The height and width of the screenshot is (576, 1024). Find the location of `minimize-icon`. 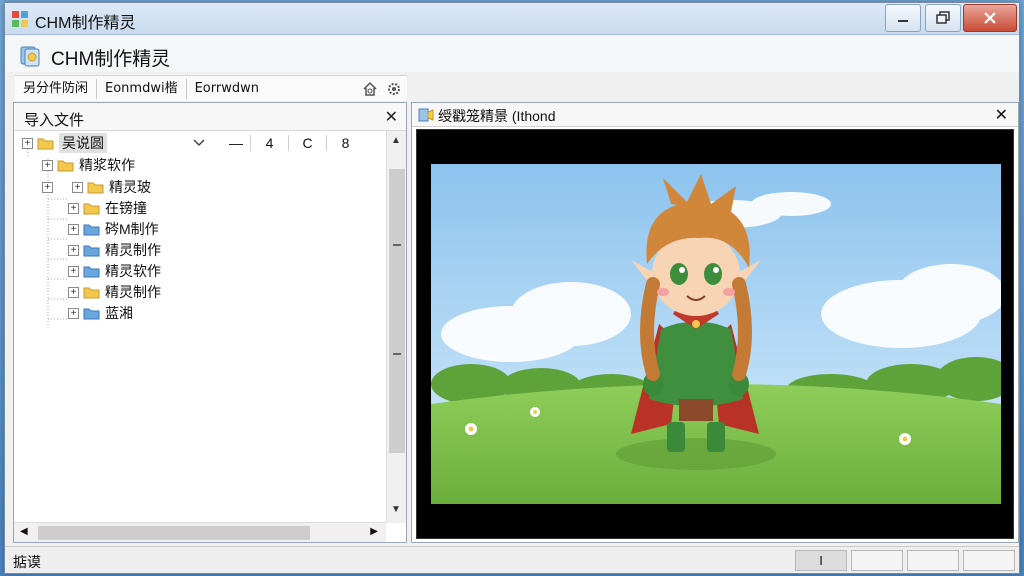

minimize-icon is located at coordinates (903, 21).